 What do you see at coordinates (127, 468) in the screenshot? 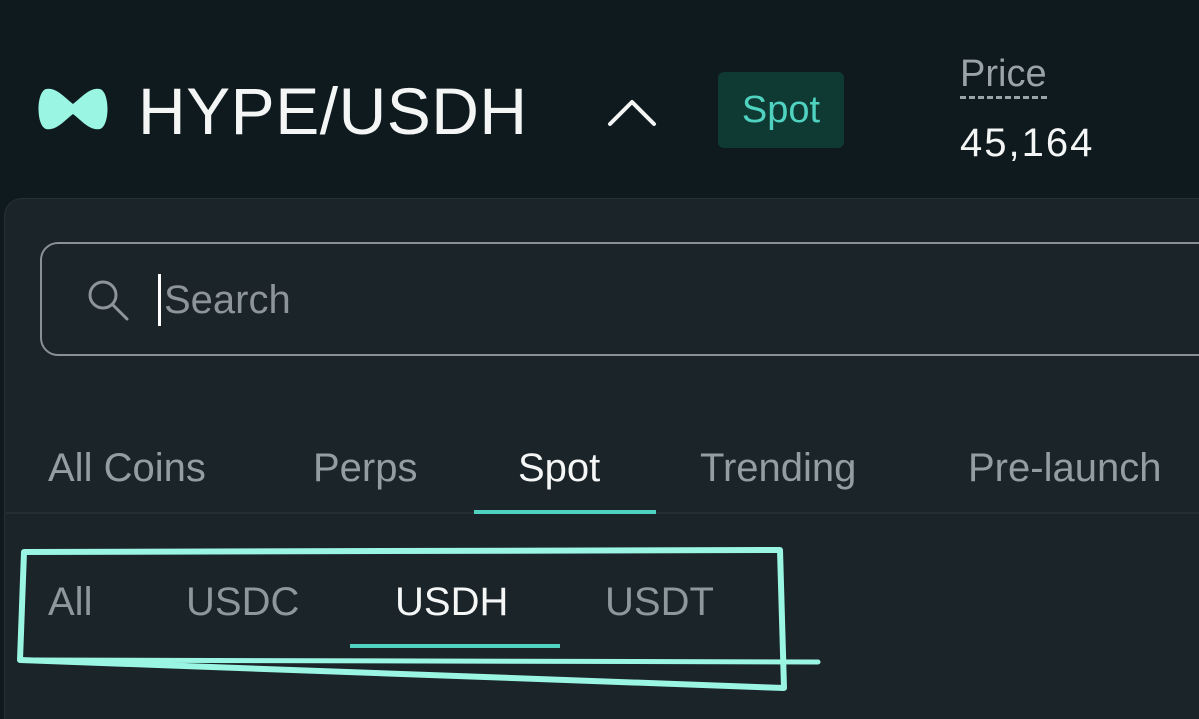
I see `tab-all-coins: All Coins` at bounding box center [127, 468].